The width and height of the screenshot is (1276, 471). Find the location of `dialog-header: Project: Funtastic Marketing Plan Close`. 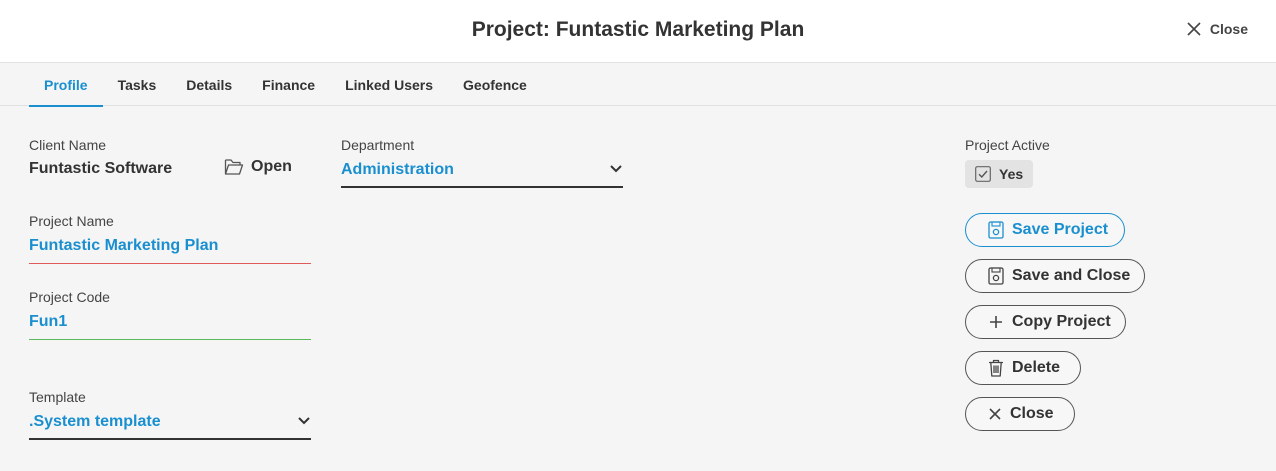

dialog-header: Project: Funtastic Marketing Plan Close is located at coordinates (638, 31).